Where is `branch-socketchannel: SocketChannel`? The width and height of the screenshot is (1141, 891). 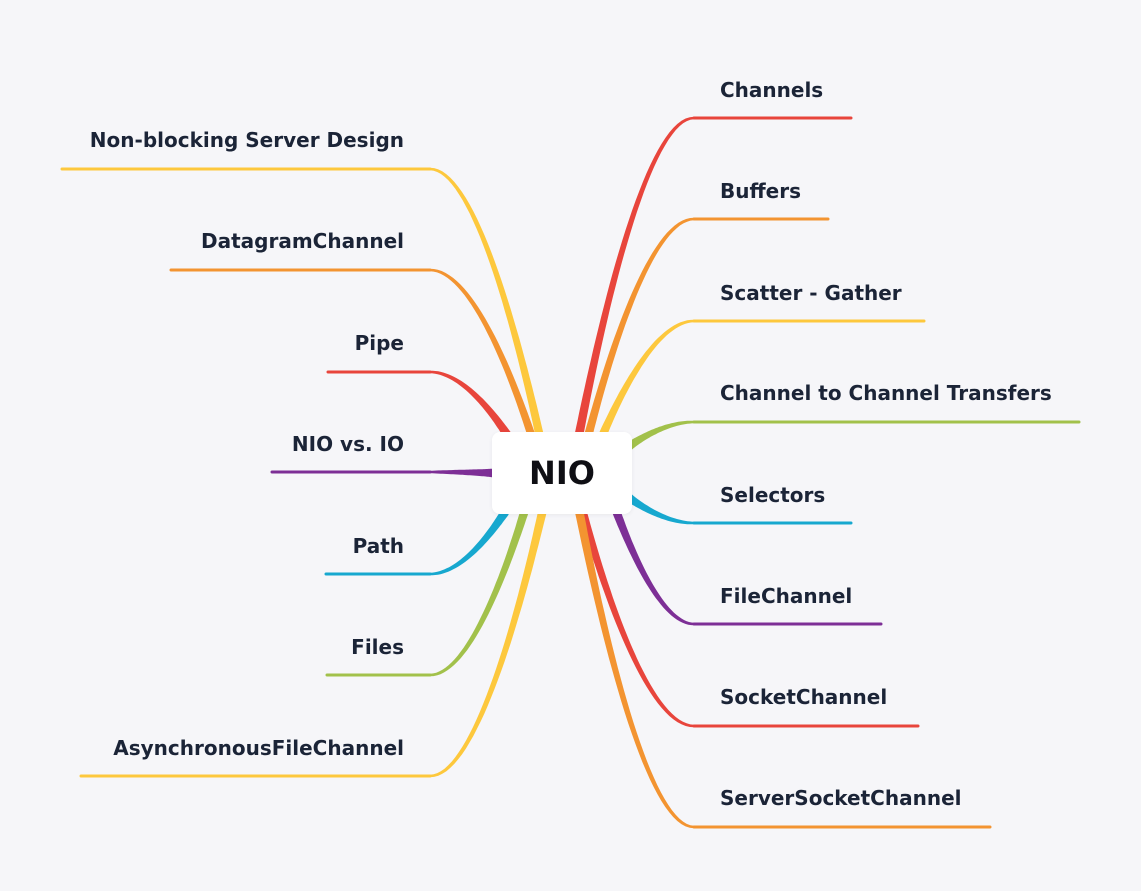 branch-socketchannel: SocketChannel is located at coordinates (803, 697).